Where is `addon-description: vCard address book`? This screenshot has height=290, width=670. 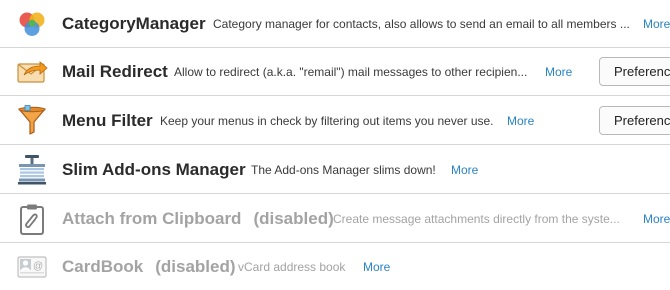 addon-description: vCard address book is located at coordinates (292, 267).